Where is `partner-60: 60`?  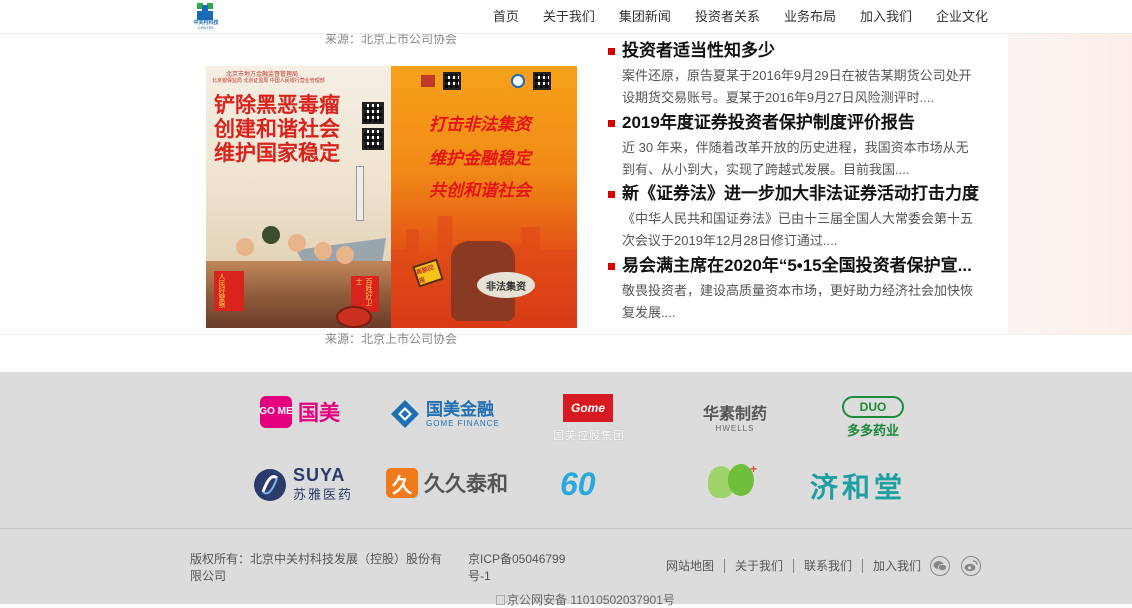
partner-60: 60 is located at coordinates (578, 484).